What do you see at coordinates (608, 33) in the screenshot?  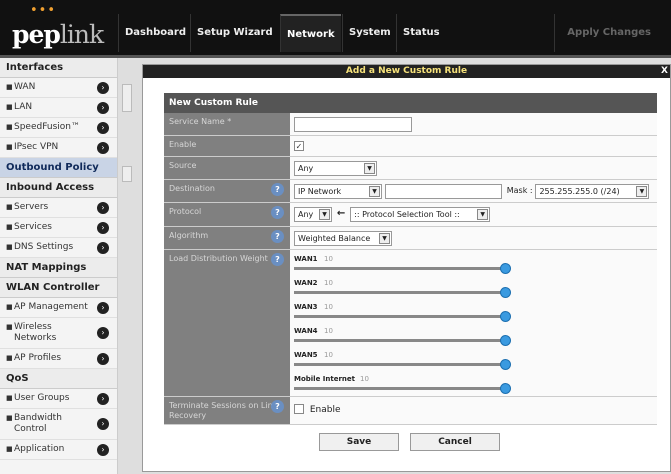 I see `apply-changes-button: Apply Changes` at bounding box center [608, 33].